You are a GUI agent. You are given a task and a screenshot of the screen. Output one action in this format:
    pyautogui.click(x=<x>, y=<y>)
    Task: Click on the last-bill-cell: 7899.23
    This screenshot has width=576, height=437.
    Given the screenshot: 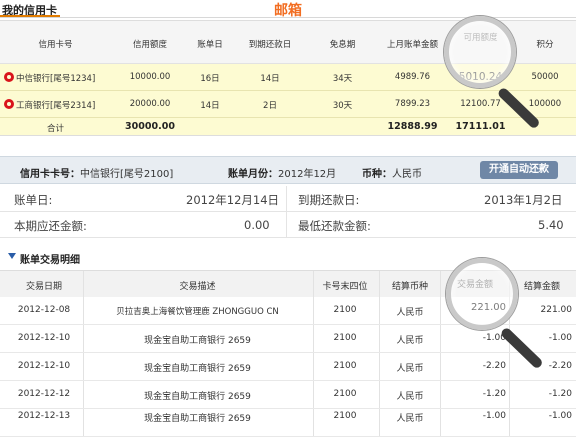 What is the action you would take?
    pyautogui.click(x=412, y=104)
    